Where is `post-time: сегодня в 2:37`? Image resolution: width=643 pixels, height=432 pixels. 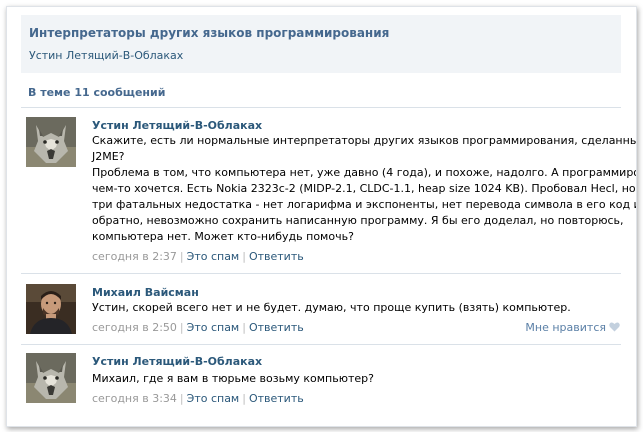
post-time: сегодня в 2:37 is located at coordinates (134, 256).